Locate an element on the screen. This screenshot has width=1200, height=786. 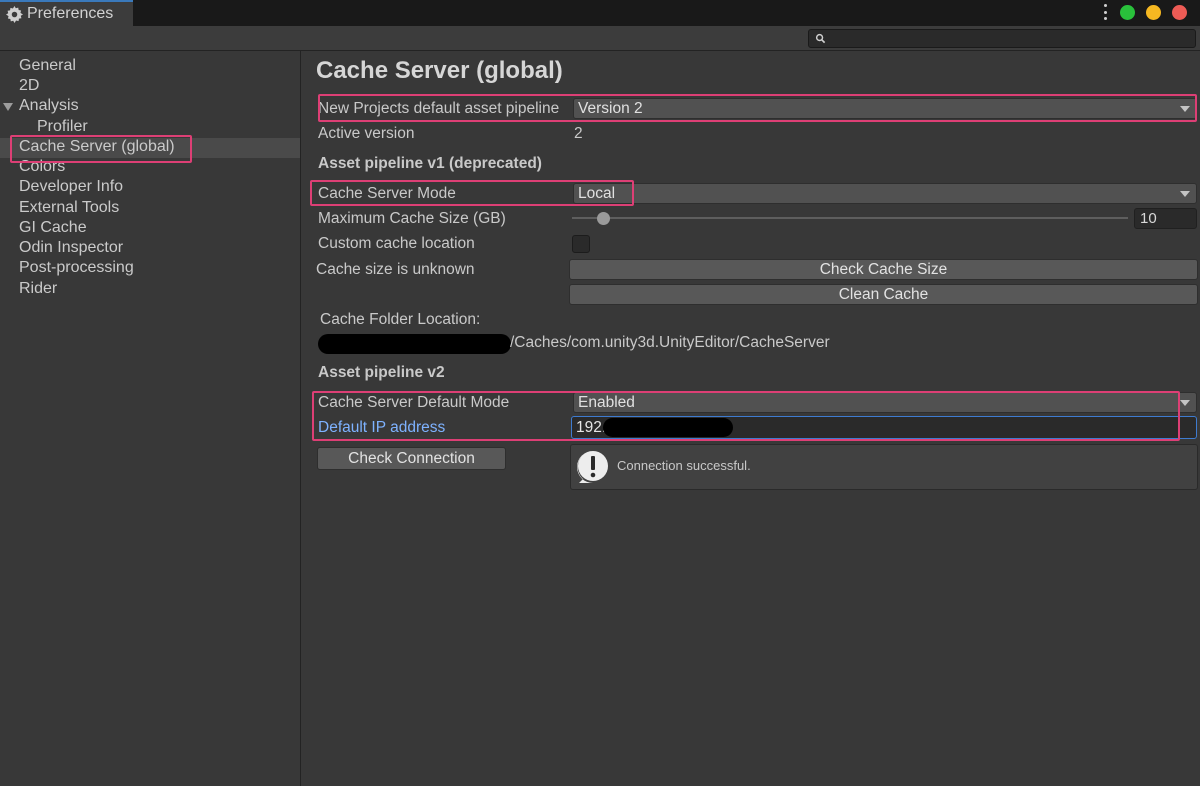
title-bar: Preferences is located at coordinates (600, 13).